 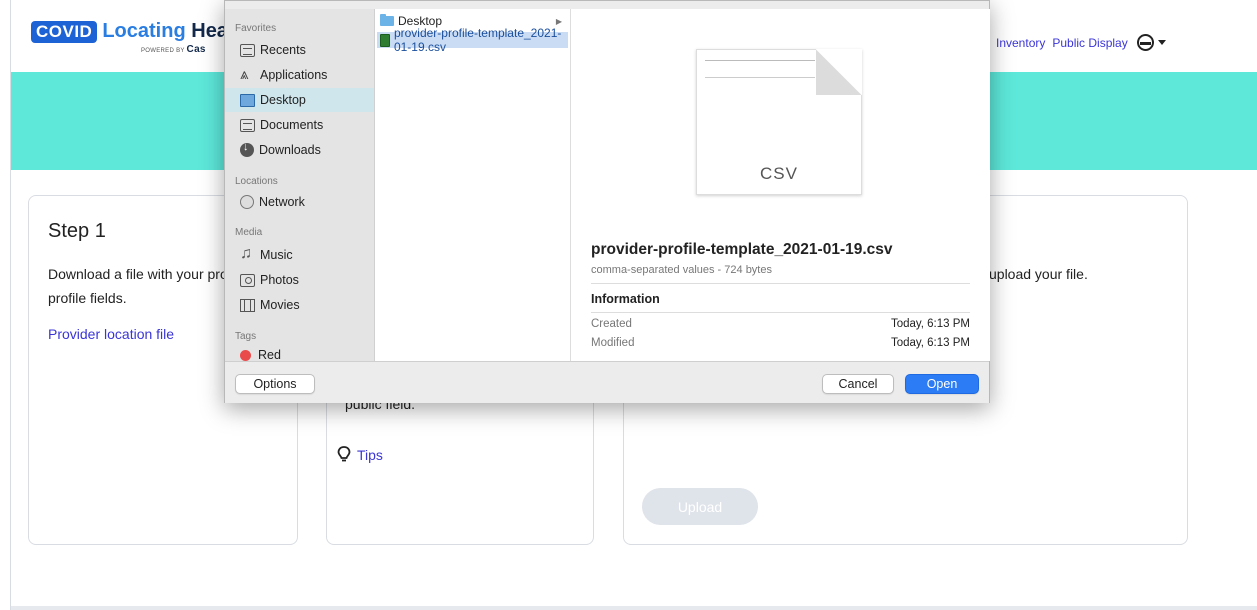 I want to click on desktop-icon, so click(x=247, y=100).